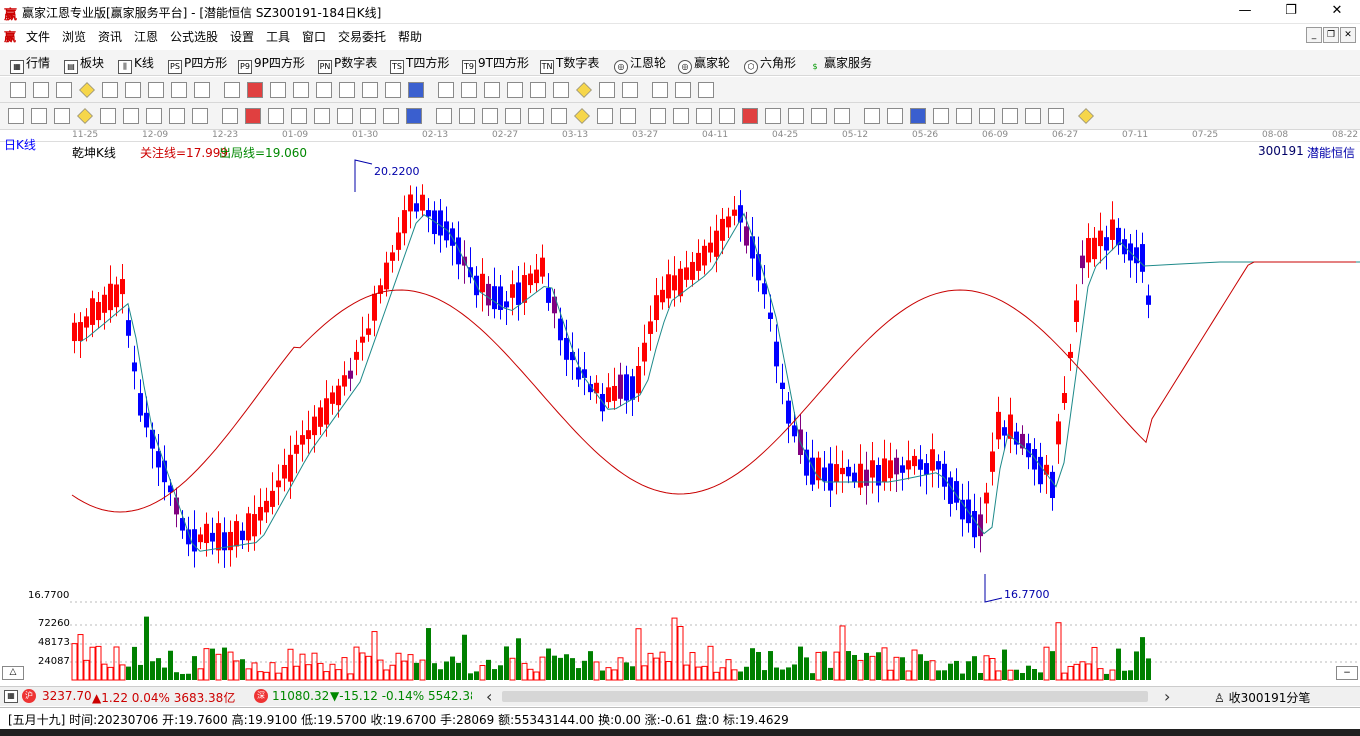 This screenshot has height=736, width=1360. What do you see at coordinates (108, 116) in the screenshot?
I see `draw-tool-5-icon` at bounding box center [108, 116].